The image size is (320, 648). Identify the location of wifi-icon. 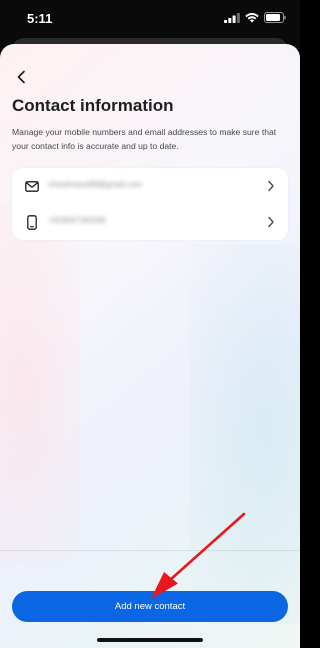
(252, 17).